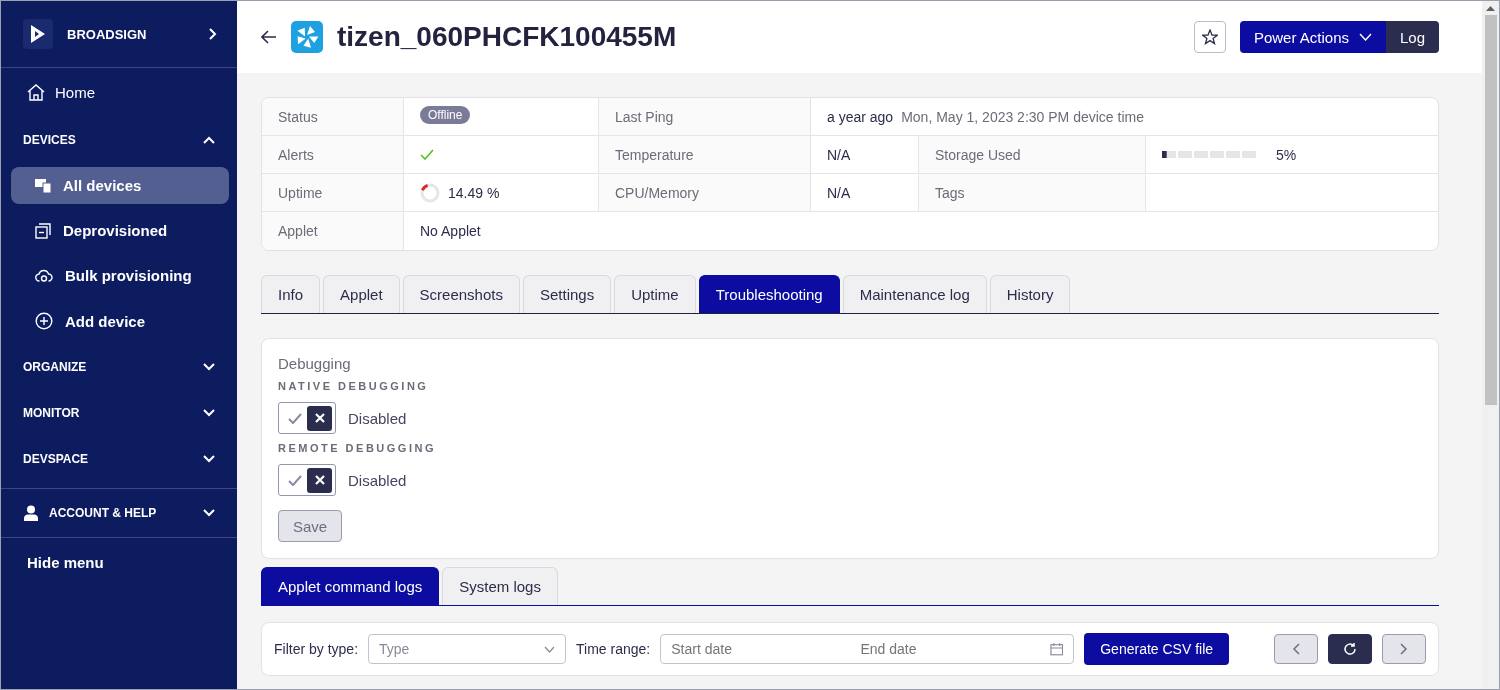  Describe the element at coordinates (43, 185) in the screenshot. I see `devices-icon` at that location.